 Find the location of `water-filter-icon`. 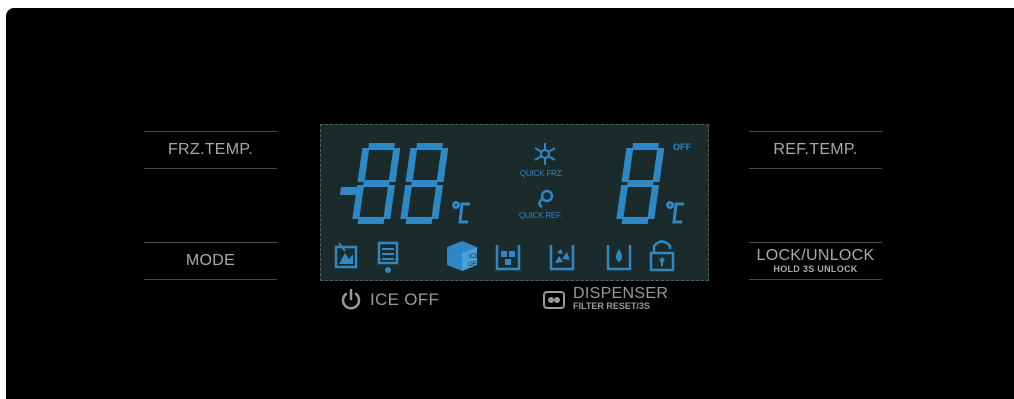

water-filter-icon is located at coordinates (388, 257).